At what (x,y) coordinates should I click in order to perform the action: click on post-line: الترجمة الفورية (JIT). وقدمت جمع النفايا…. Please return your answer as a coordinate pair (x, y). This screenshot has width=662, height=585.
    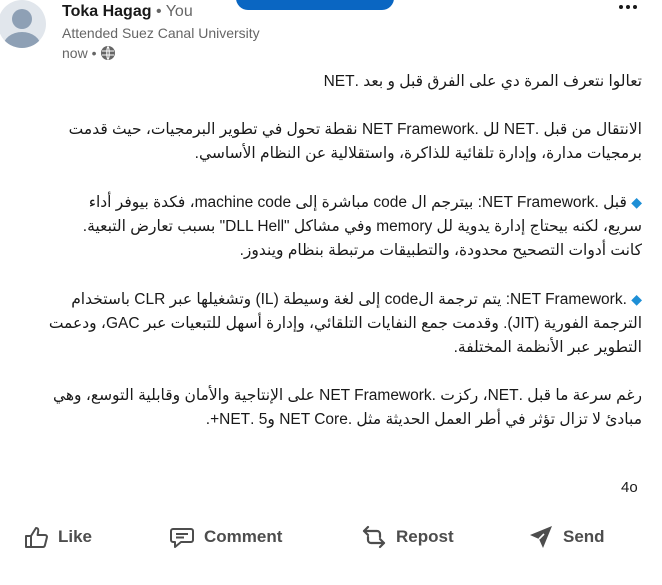
    Looking at the image, I should click on (345, 323).